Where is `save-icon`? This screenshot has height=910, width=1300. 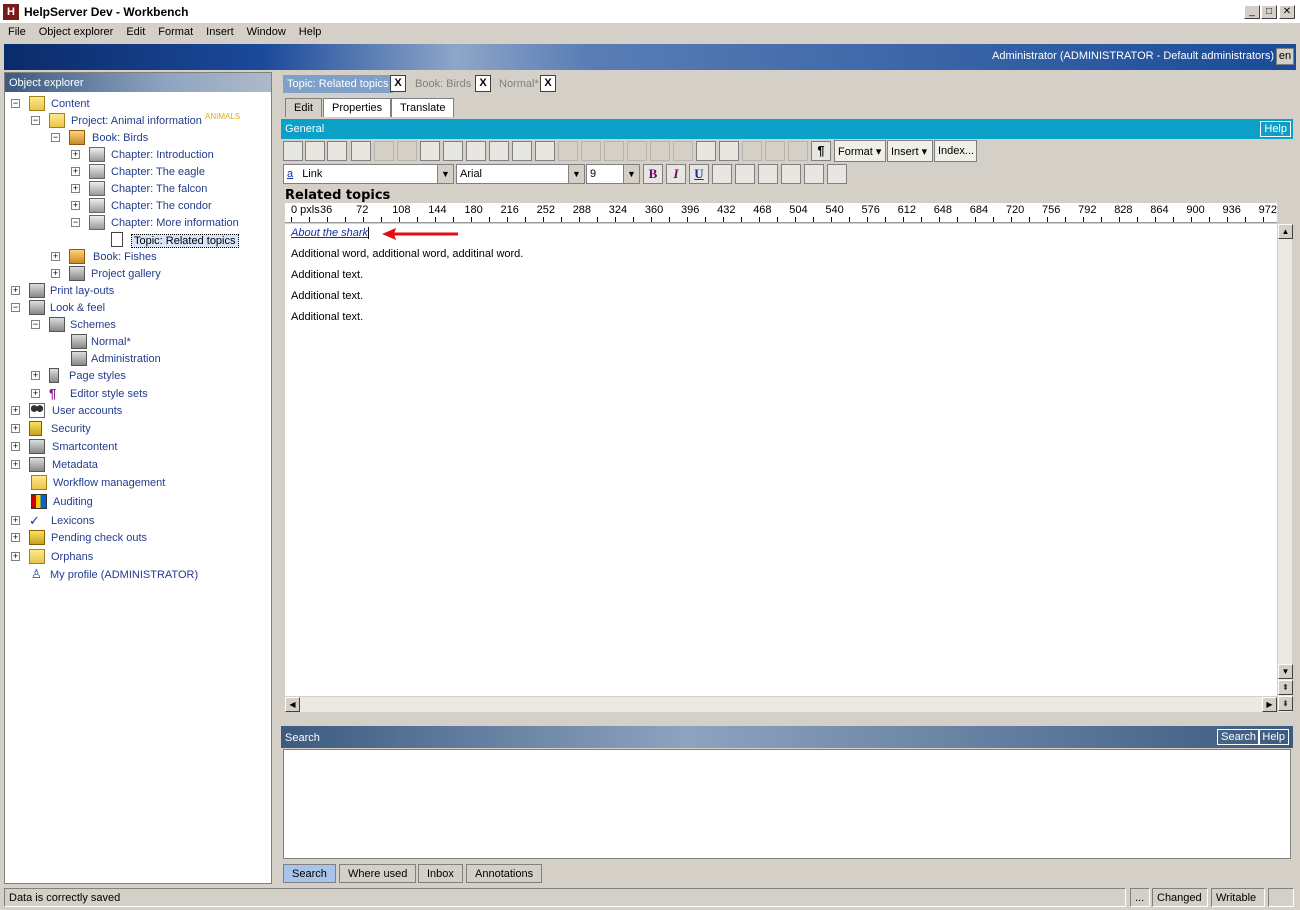 save-icon is located at coordinates (293, 151).